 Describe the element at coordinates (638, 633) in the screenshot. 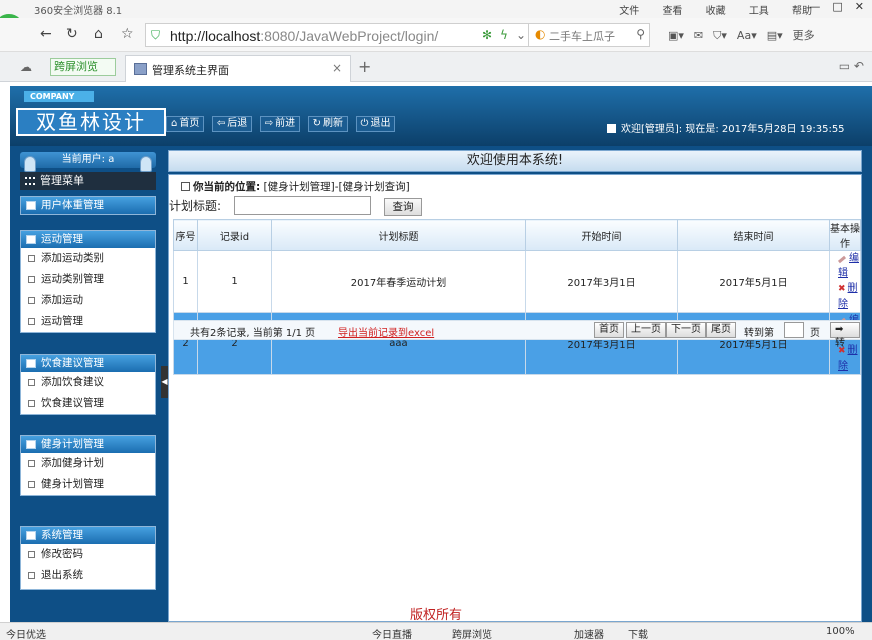

I see `status-download: 下载` at that location.